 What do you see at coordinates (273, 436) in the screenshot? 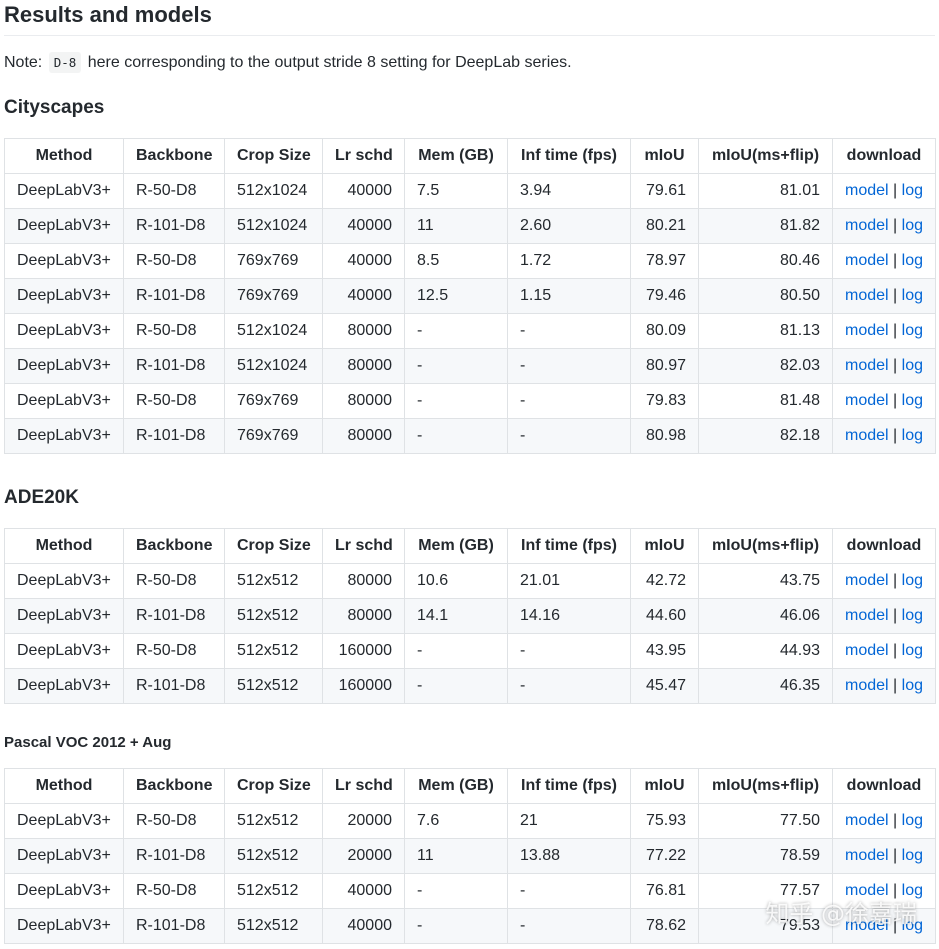
I see `table-cell: 769x769` at bounding box center [273, 436].